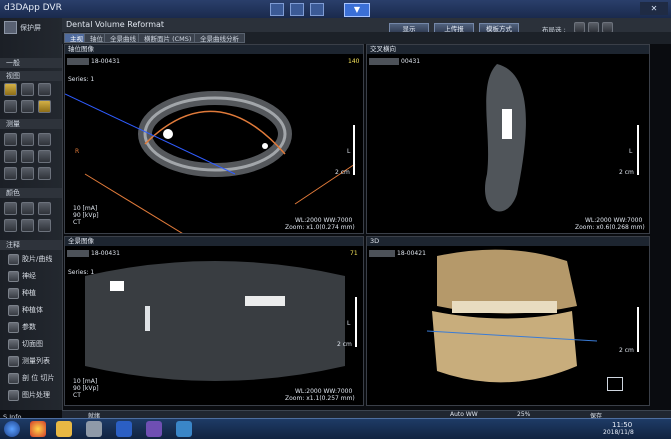  I want to click on volume-scale-label: 2 cm, so click(626, 350).